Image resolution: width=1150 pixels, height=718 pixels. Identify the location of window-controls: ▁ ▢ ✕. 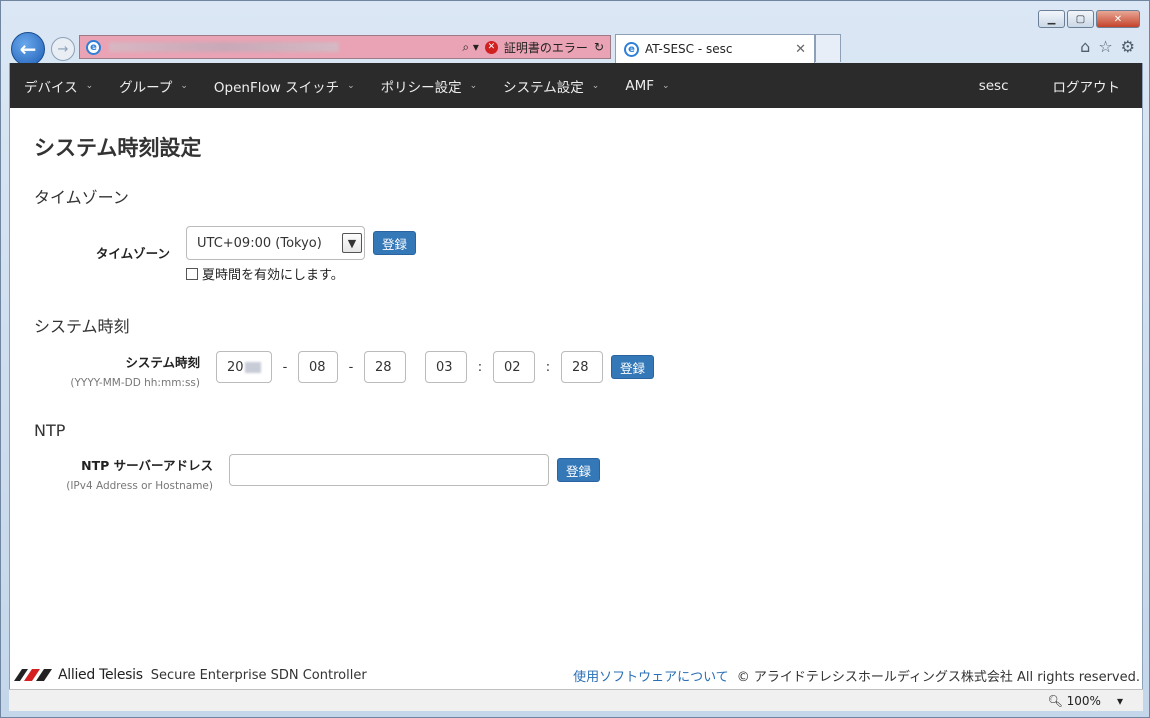
(1089, 19).